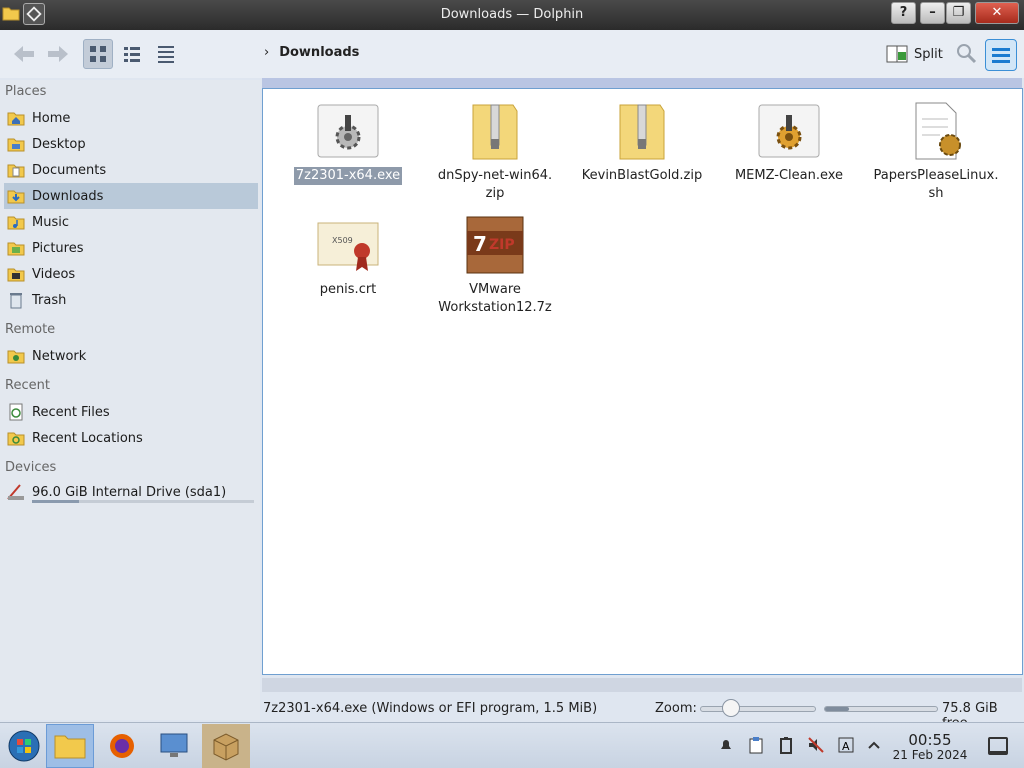 The width and height of the screenshot is (1024, 768). I want to click on file-item: MEMZ-Clean.exe, so click(789, 142).